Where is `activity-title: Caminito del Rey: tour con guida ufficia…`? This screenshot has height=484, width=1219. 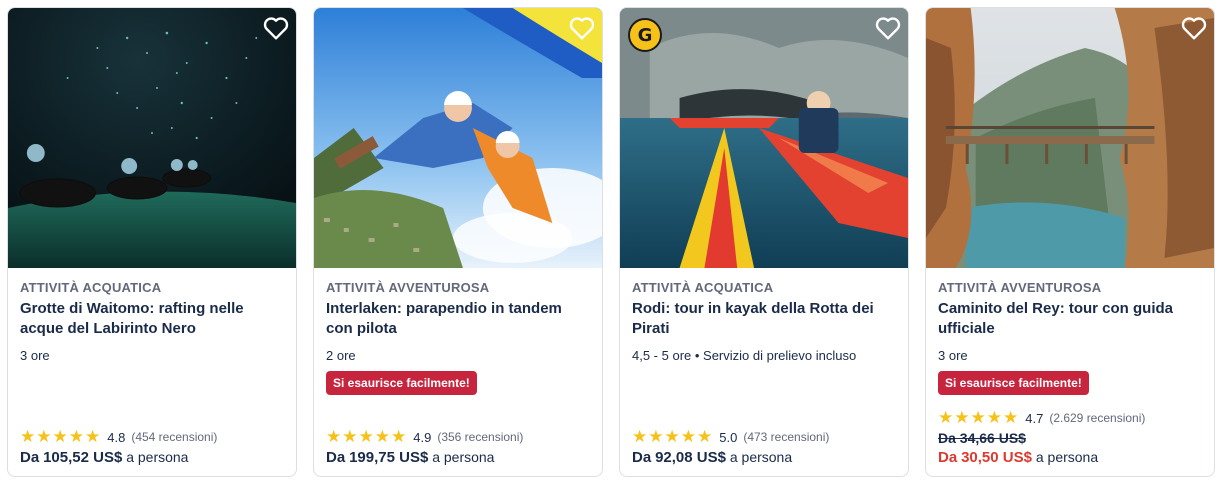
activity-title: Caminito del Rey: tour con guida ufficia… is located at coordinates (1070, 319).